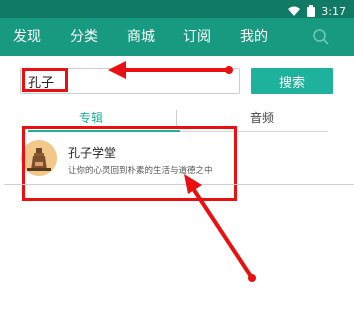  What do you see at coordinates (292, 81) in the screenshot?
I see `search-button: 搜索` at bounding box center [292, 81].